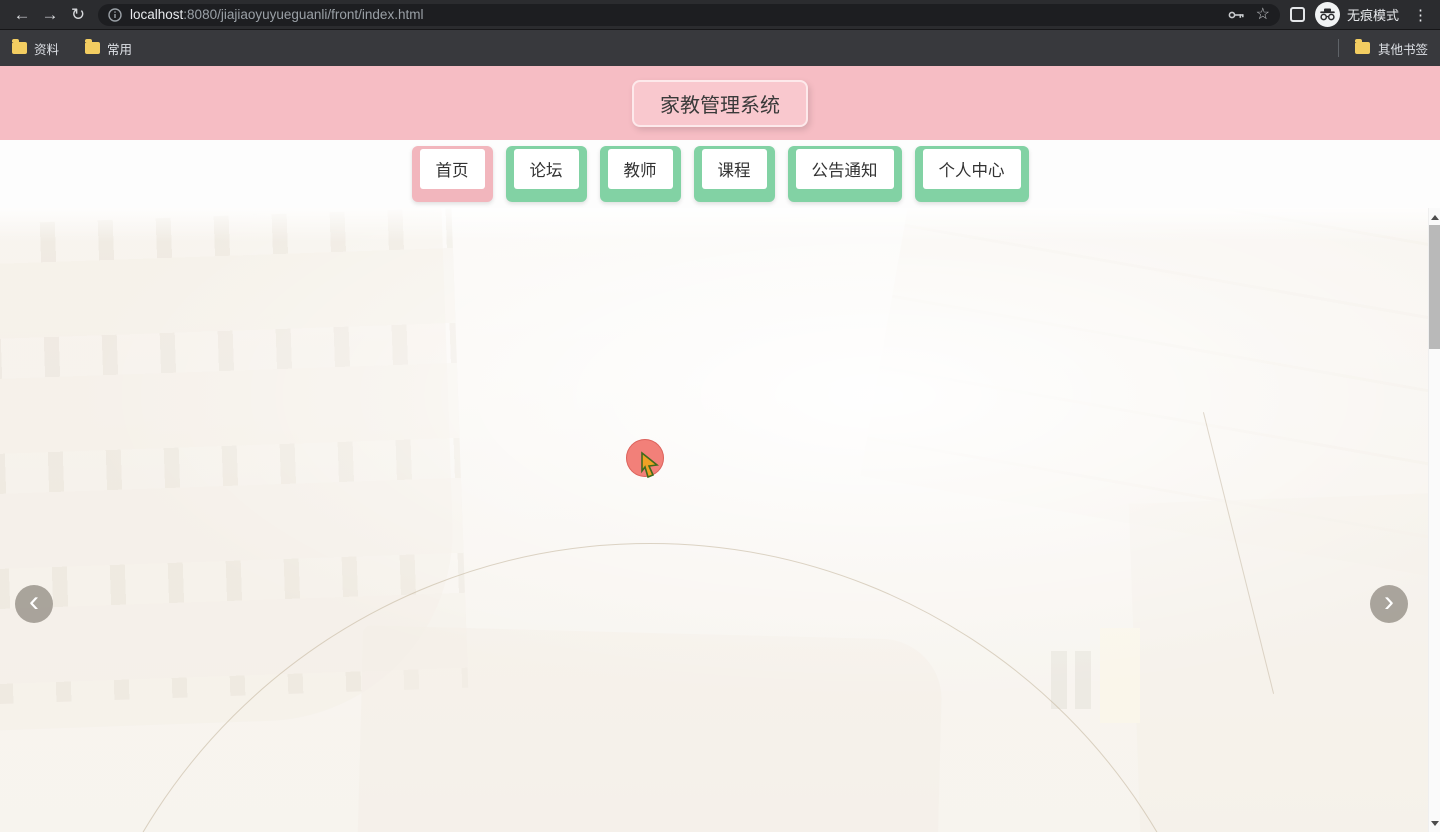 The height and width of the screenshot is (832, 1440). Describe the element at coordinates (734, 169) in the screenshot. I see `tab-label: 课程` at that location.